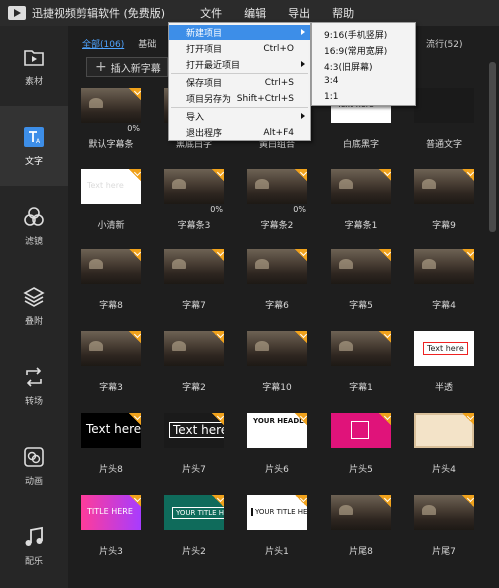 The width and height of the screenshot is (499, 588). Describe the element at coordinates (331, 81) in the screenshot. I see `submenu-item-3-4: 3:4` at that location.